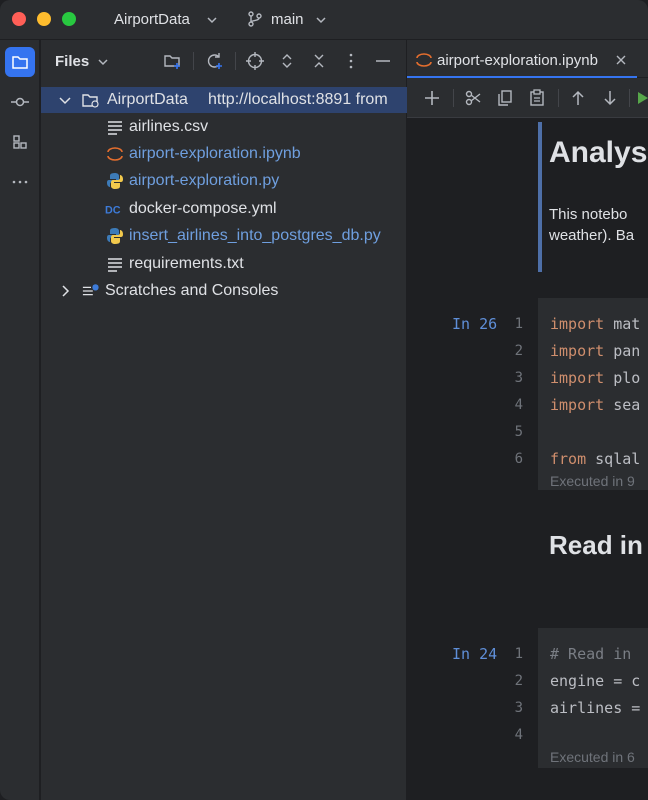 This screenshot has height=800, width=648. I want to click on tree-file-row: requirements.txt, so click(224, 264).